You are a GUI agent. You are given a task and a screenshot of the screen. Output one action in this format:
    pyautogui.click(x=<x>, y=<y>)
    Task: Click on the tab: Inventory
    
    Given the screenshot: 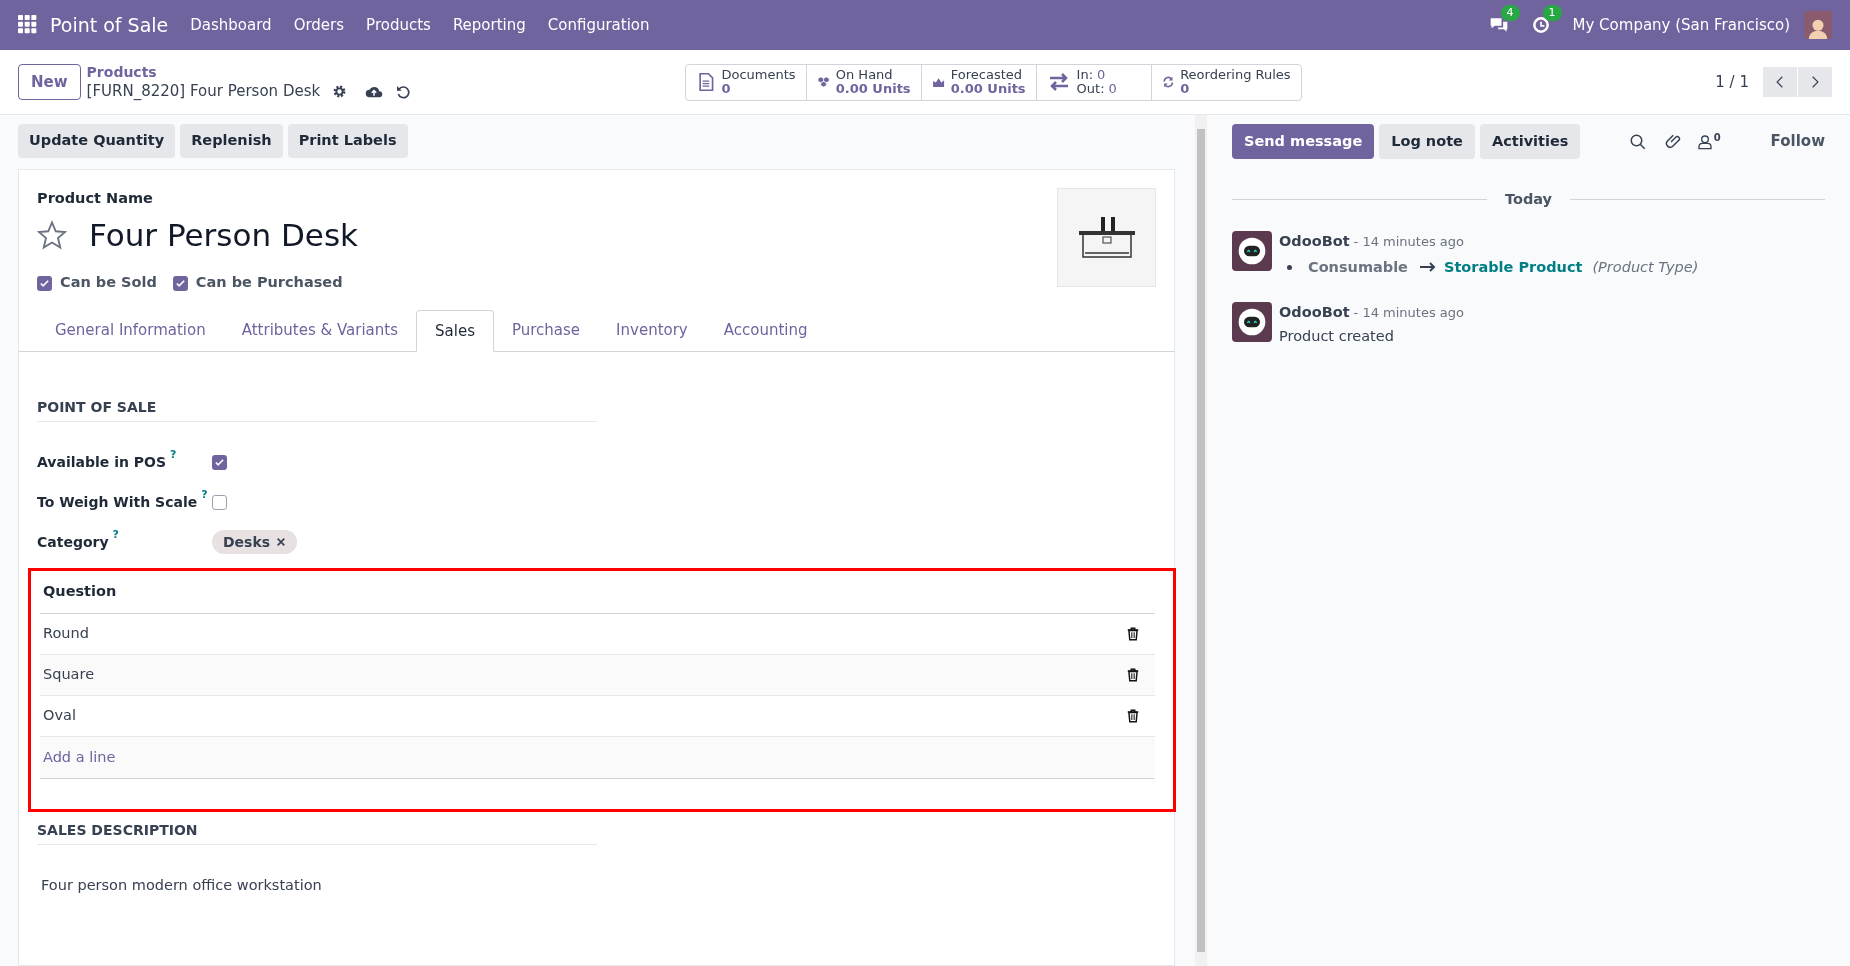 What is the action you would take?
    pyautogui.click(x=652, y=330)
    